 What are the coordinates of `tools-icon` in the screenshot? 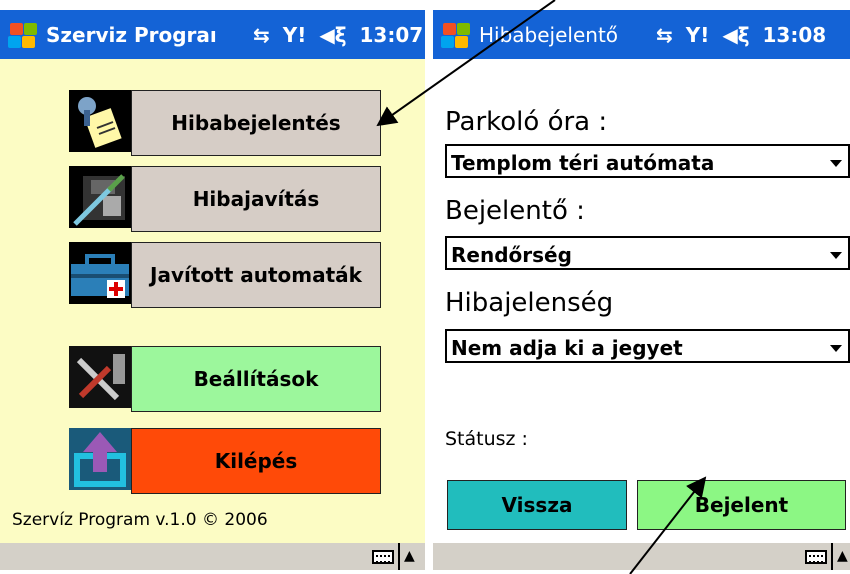 It's located at (100, 377).